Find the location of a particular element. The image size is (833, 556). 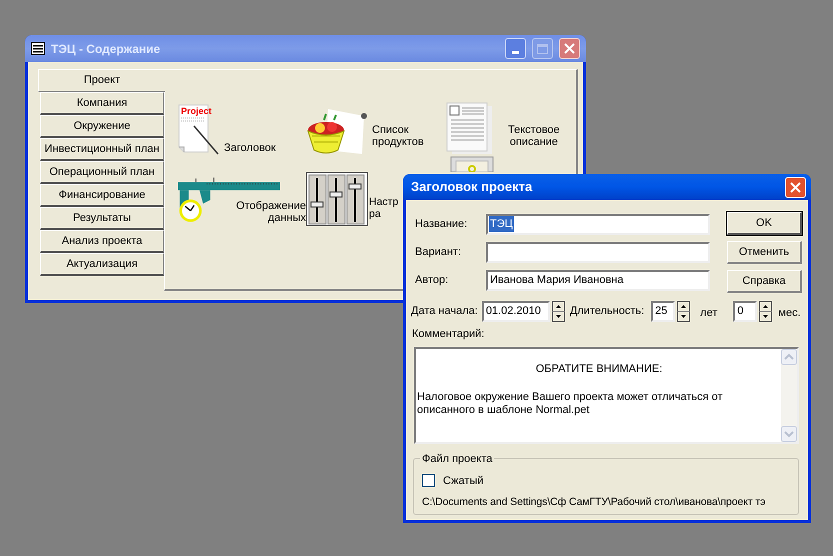

number-field: 25 is located at coordinates (663, 311).